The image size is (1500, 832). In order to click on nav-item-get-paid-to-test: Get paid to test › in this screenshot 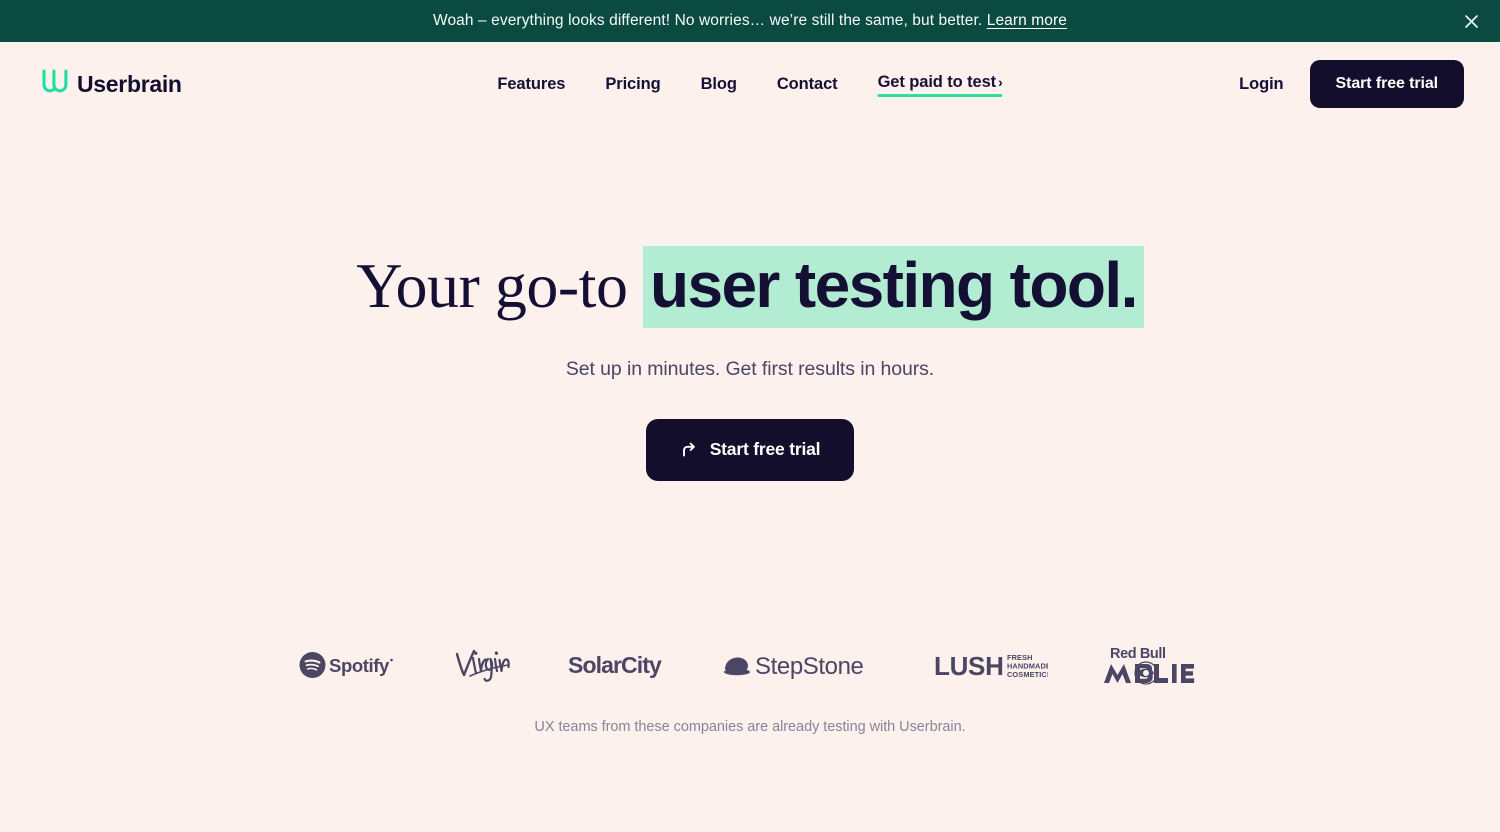, I will do `click(940, 84)`.